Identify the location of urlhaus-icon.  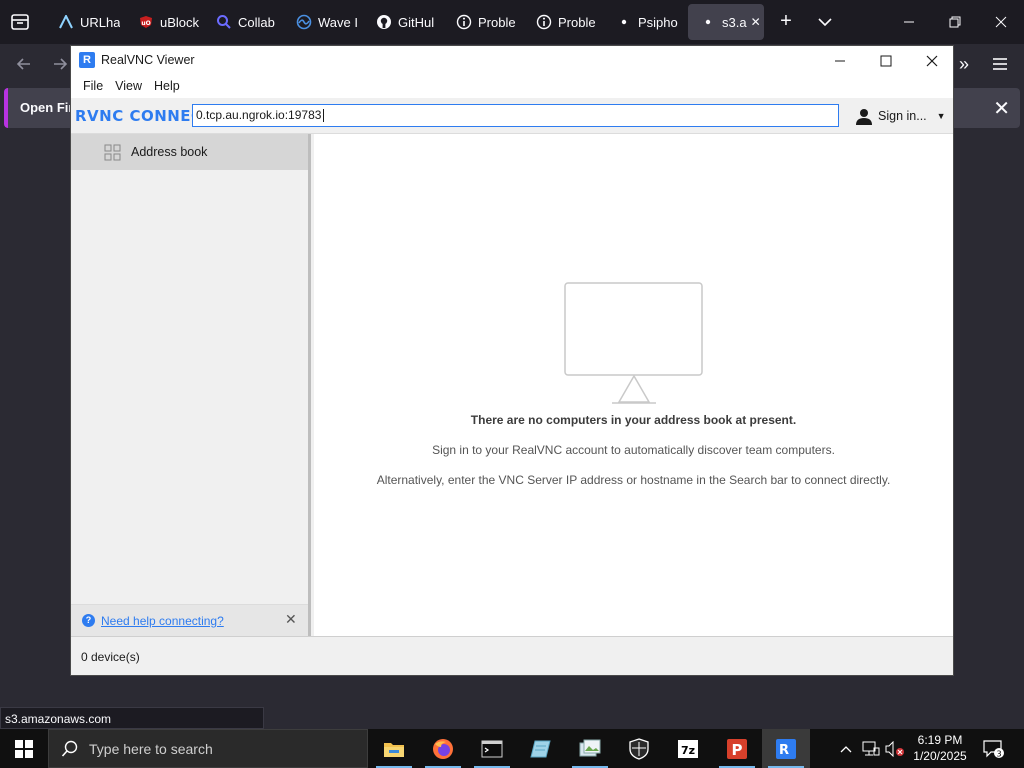
(66, 22).